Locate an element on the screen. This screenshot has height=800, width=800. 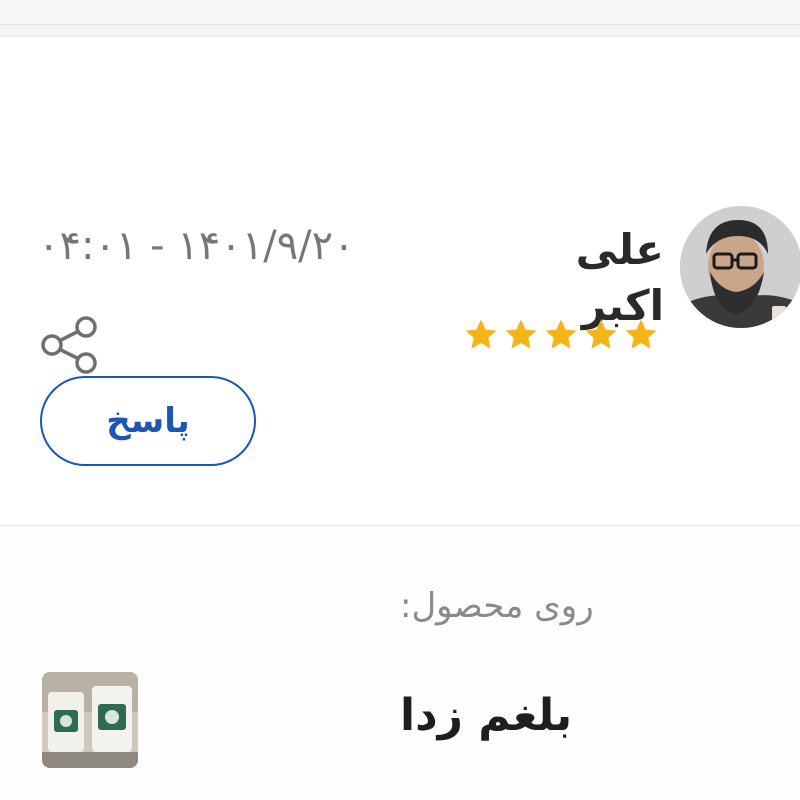
author-avatar is located at coordinates (740, 267).